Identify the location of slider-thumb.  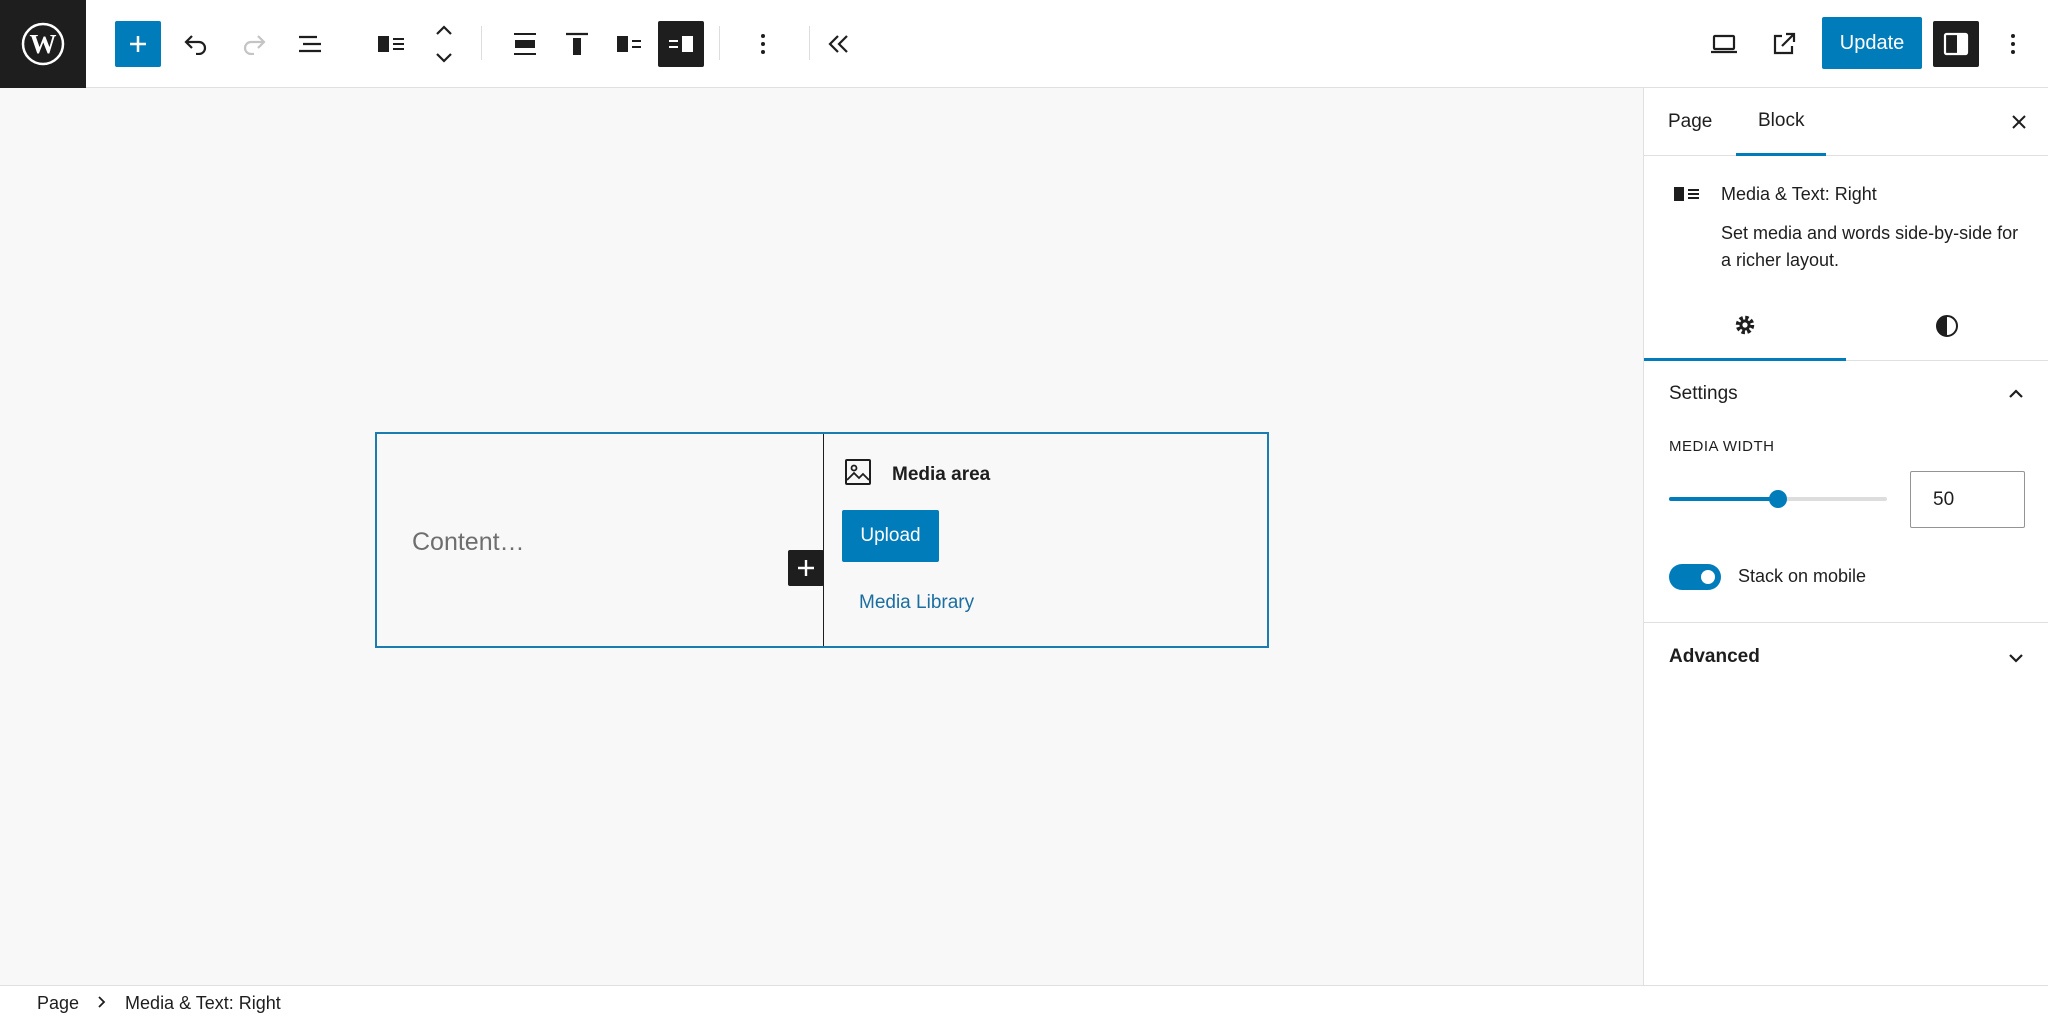
(1778, 499).